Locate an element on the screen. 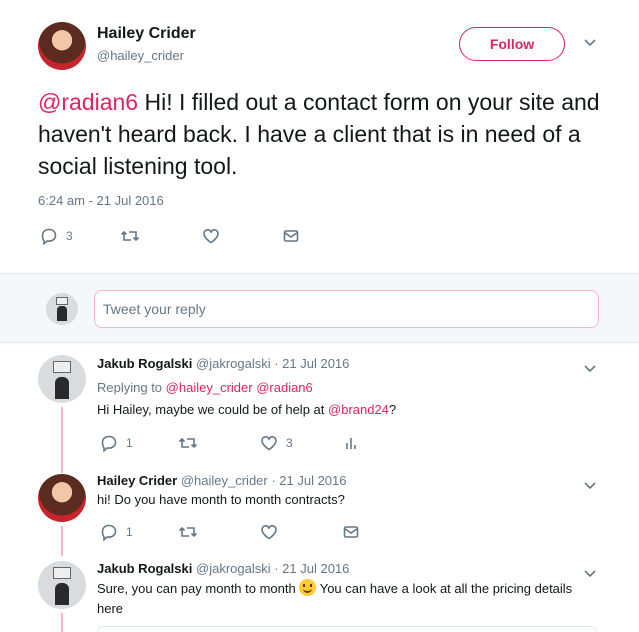 This screenshot has height=632, width=639. reply-actions: 1 3 is located at coordinates (230, 443).